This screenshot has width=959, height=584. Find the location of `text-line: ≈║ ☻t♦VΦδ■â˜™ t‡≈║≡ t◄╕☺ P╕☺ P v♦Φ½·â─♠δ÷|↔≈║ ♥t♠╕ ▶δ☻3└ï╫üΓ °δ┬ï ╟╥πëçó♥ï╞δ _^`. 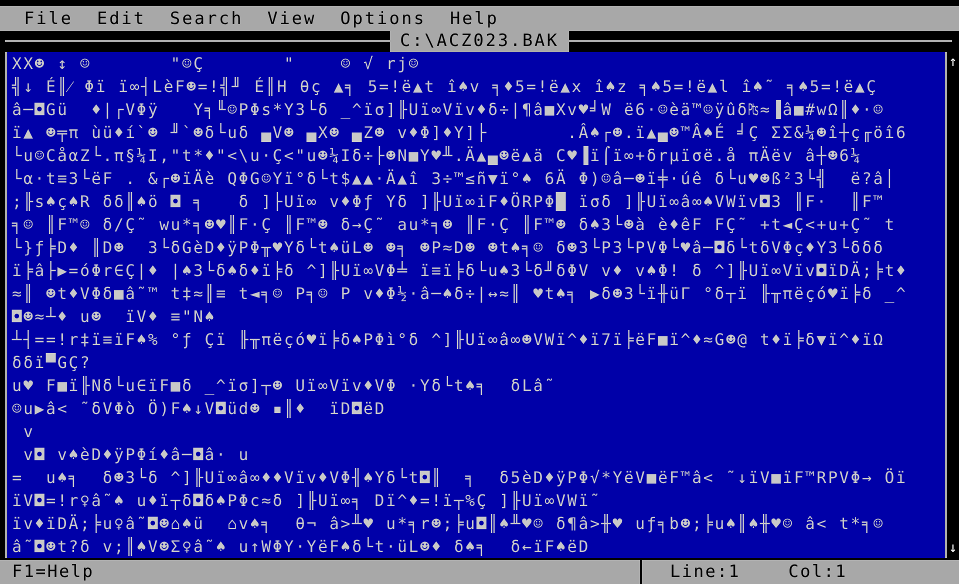

text-line: ≈║ ☻t♦VΦδ■â˜™ t‡≈║≡ t◄╕☺ P╕☺ P v♦Φ½·â─♠δ÷|↔≈║ ♥t♠╕ ▶δ☻3└ï╫üΓ °δ┬ï ╟╥πëçó♥ï╞δ _^ is located at coordinates (460, 294).